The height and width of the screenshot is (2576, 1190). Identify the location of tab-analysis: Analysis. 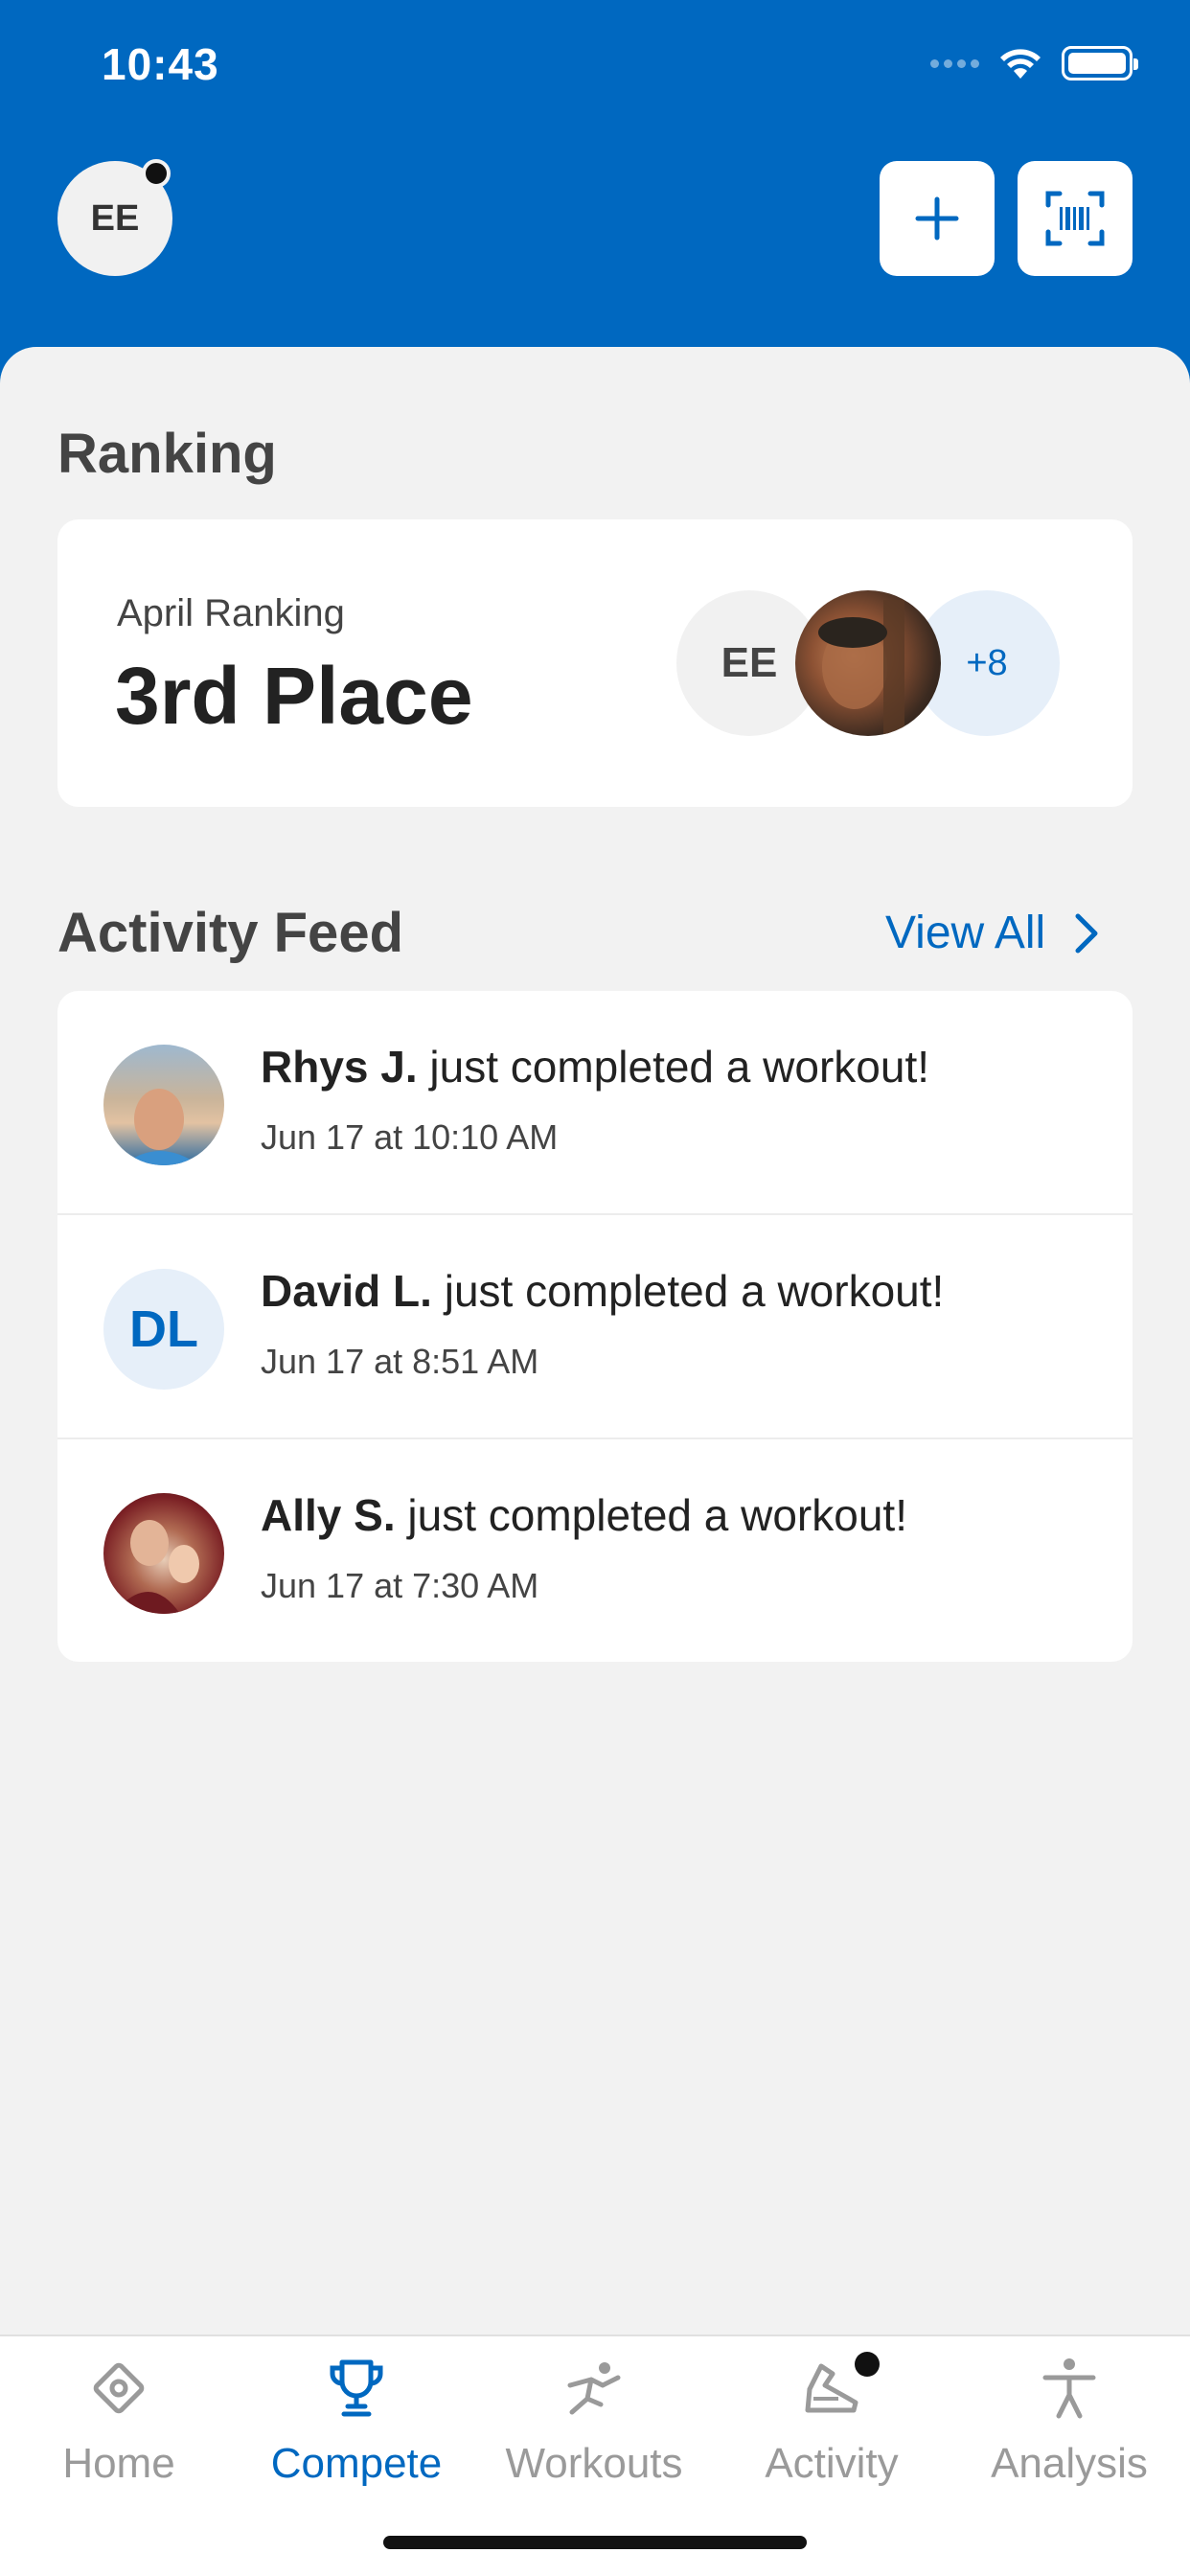
(1069, 2425).